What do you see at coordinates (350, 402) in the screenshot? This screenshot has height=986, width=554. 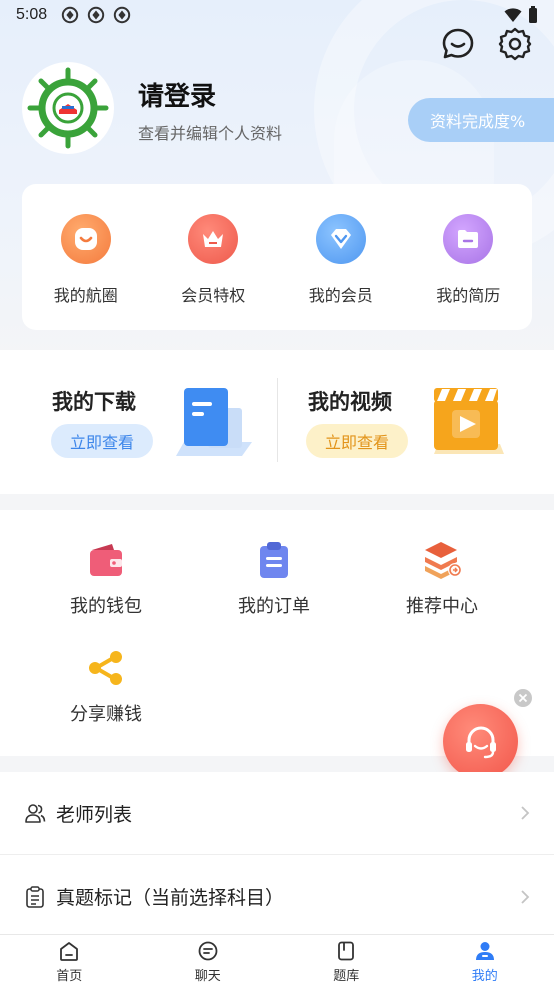 I see `videos-title: 我的视频` at bounding box center [350, 402].